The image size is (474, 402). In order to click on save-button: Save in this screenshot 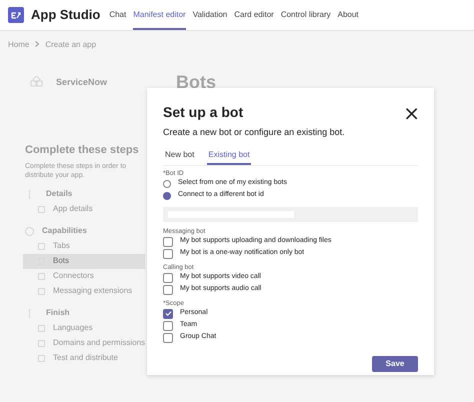, I will do `click(395, 364)`.